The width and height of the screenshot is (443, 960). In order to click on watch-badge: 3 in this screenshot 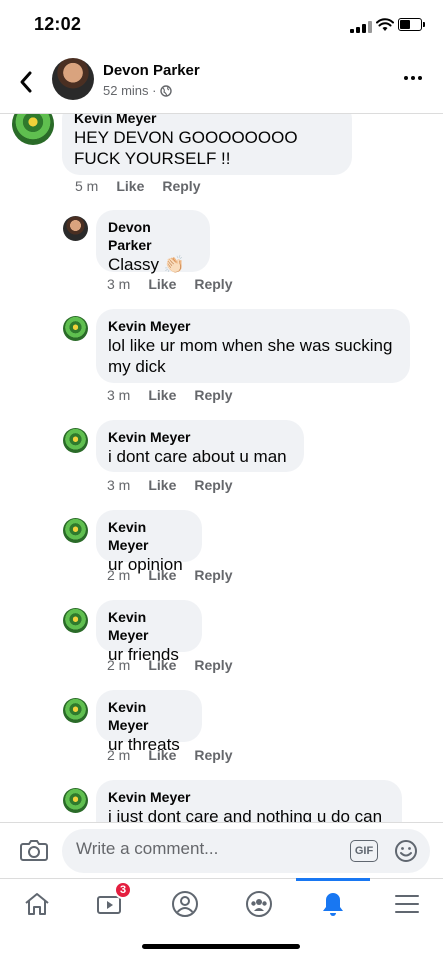, I will do `click(123, 890)`.